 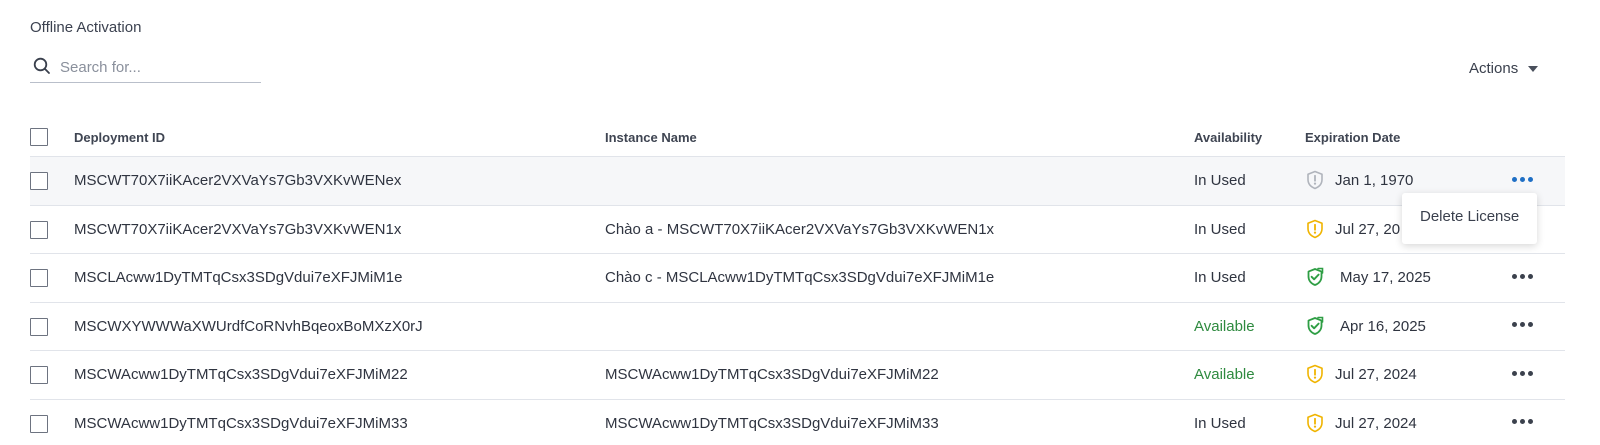 What do you see at coordinates (772, 423) in the screenshot?
I see `instance-name-cell: MSCWAcww1DyTMTqCsx3SDgVdui7eXFJMiM33` at bounding box center [772, 423].